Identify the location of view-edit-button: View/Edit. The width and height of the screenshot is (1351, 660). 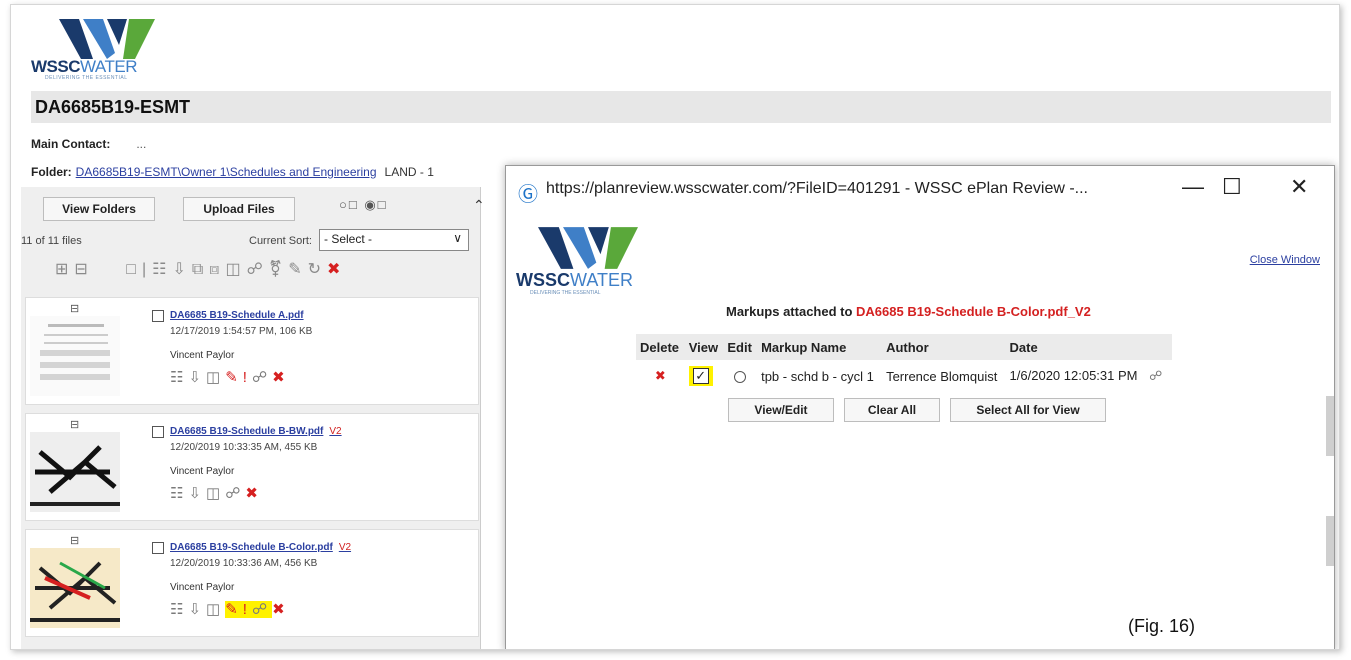
(781, 410).